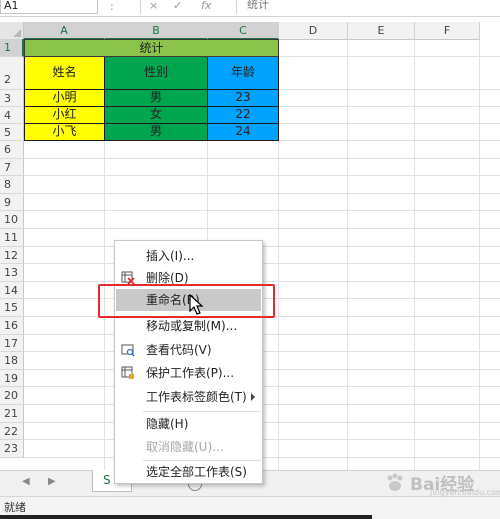  What do you see at coordinates (12, 73) in the screenshot?
I see `row-header-2: 2` at bounding box center [12, 73].